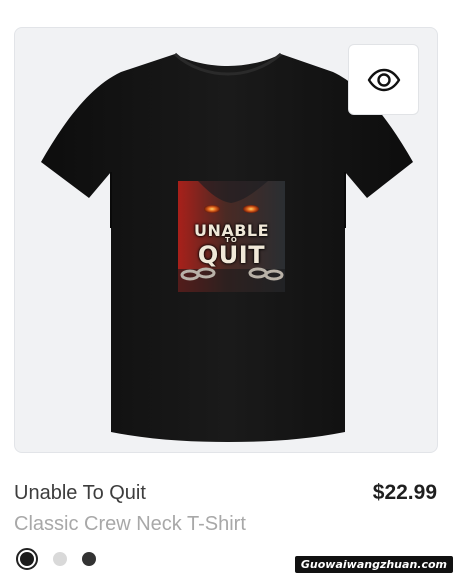 Image resolution: width=461 pixels, height=579 pixels. I want to click on product-name: Unable To Quit, so click(80, 493).